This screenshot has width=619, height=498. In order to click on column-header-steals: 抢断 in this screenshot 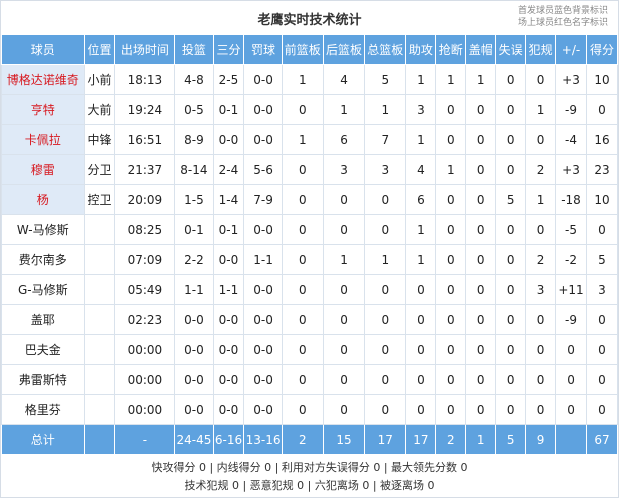, I will do `click(451, 49)`.